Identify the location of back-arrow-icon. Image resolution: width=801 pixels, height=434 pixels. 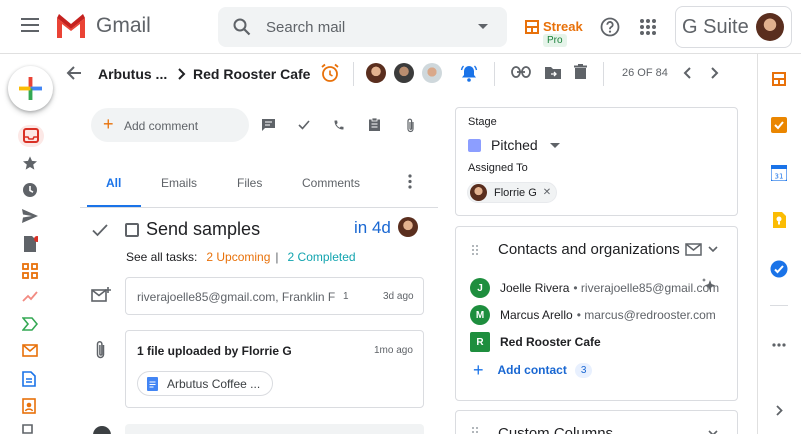
(74, 73).